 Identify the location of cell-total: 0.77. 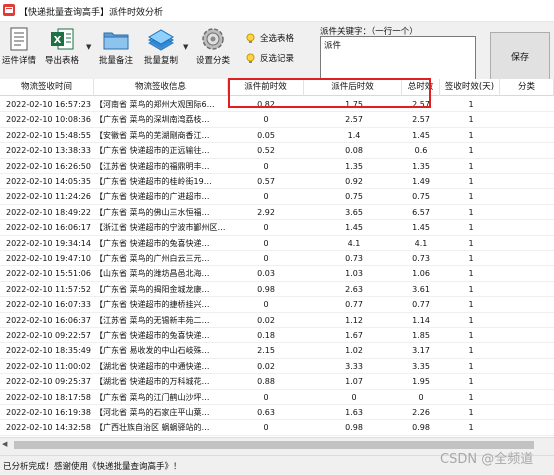
(421, 305).